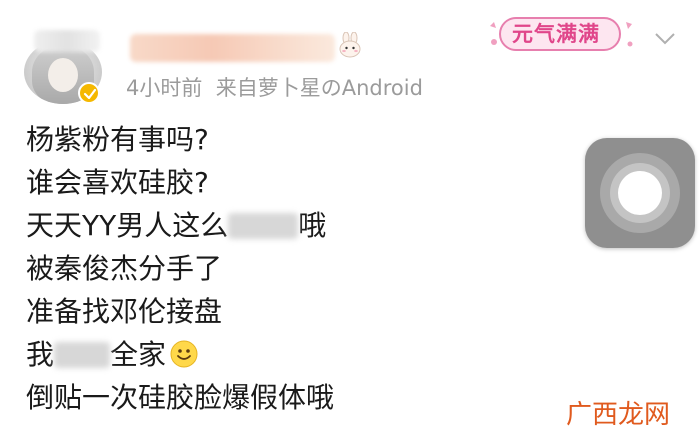  Describe the element at coordinates (164, 88) in the screenshot. I see `post-timestamp: 4小时前` at that location.